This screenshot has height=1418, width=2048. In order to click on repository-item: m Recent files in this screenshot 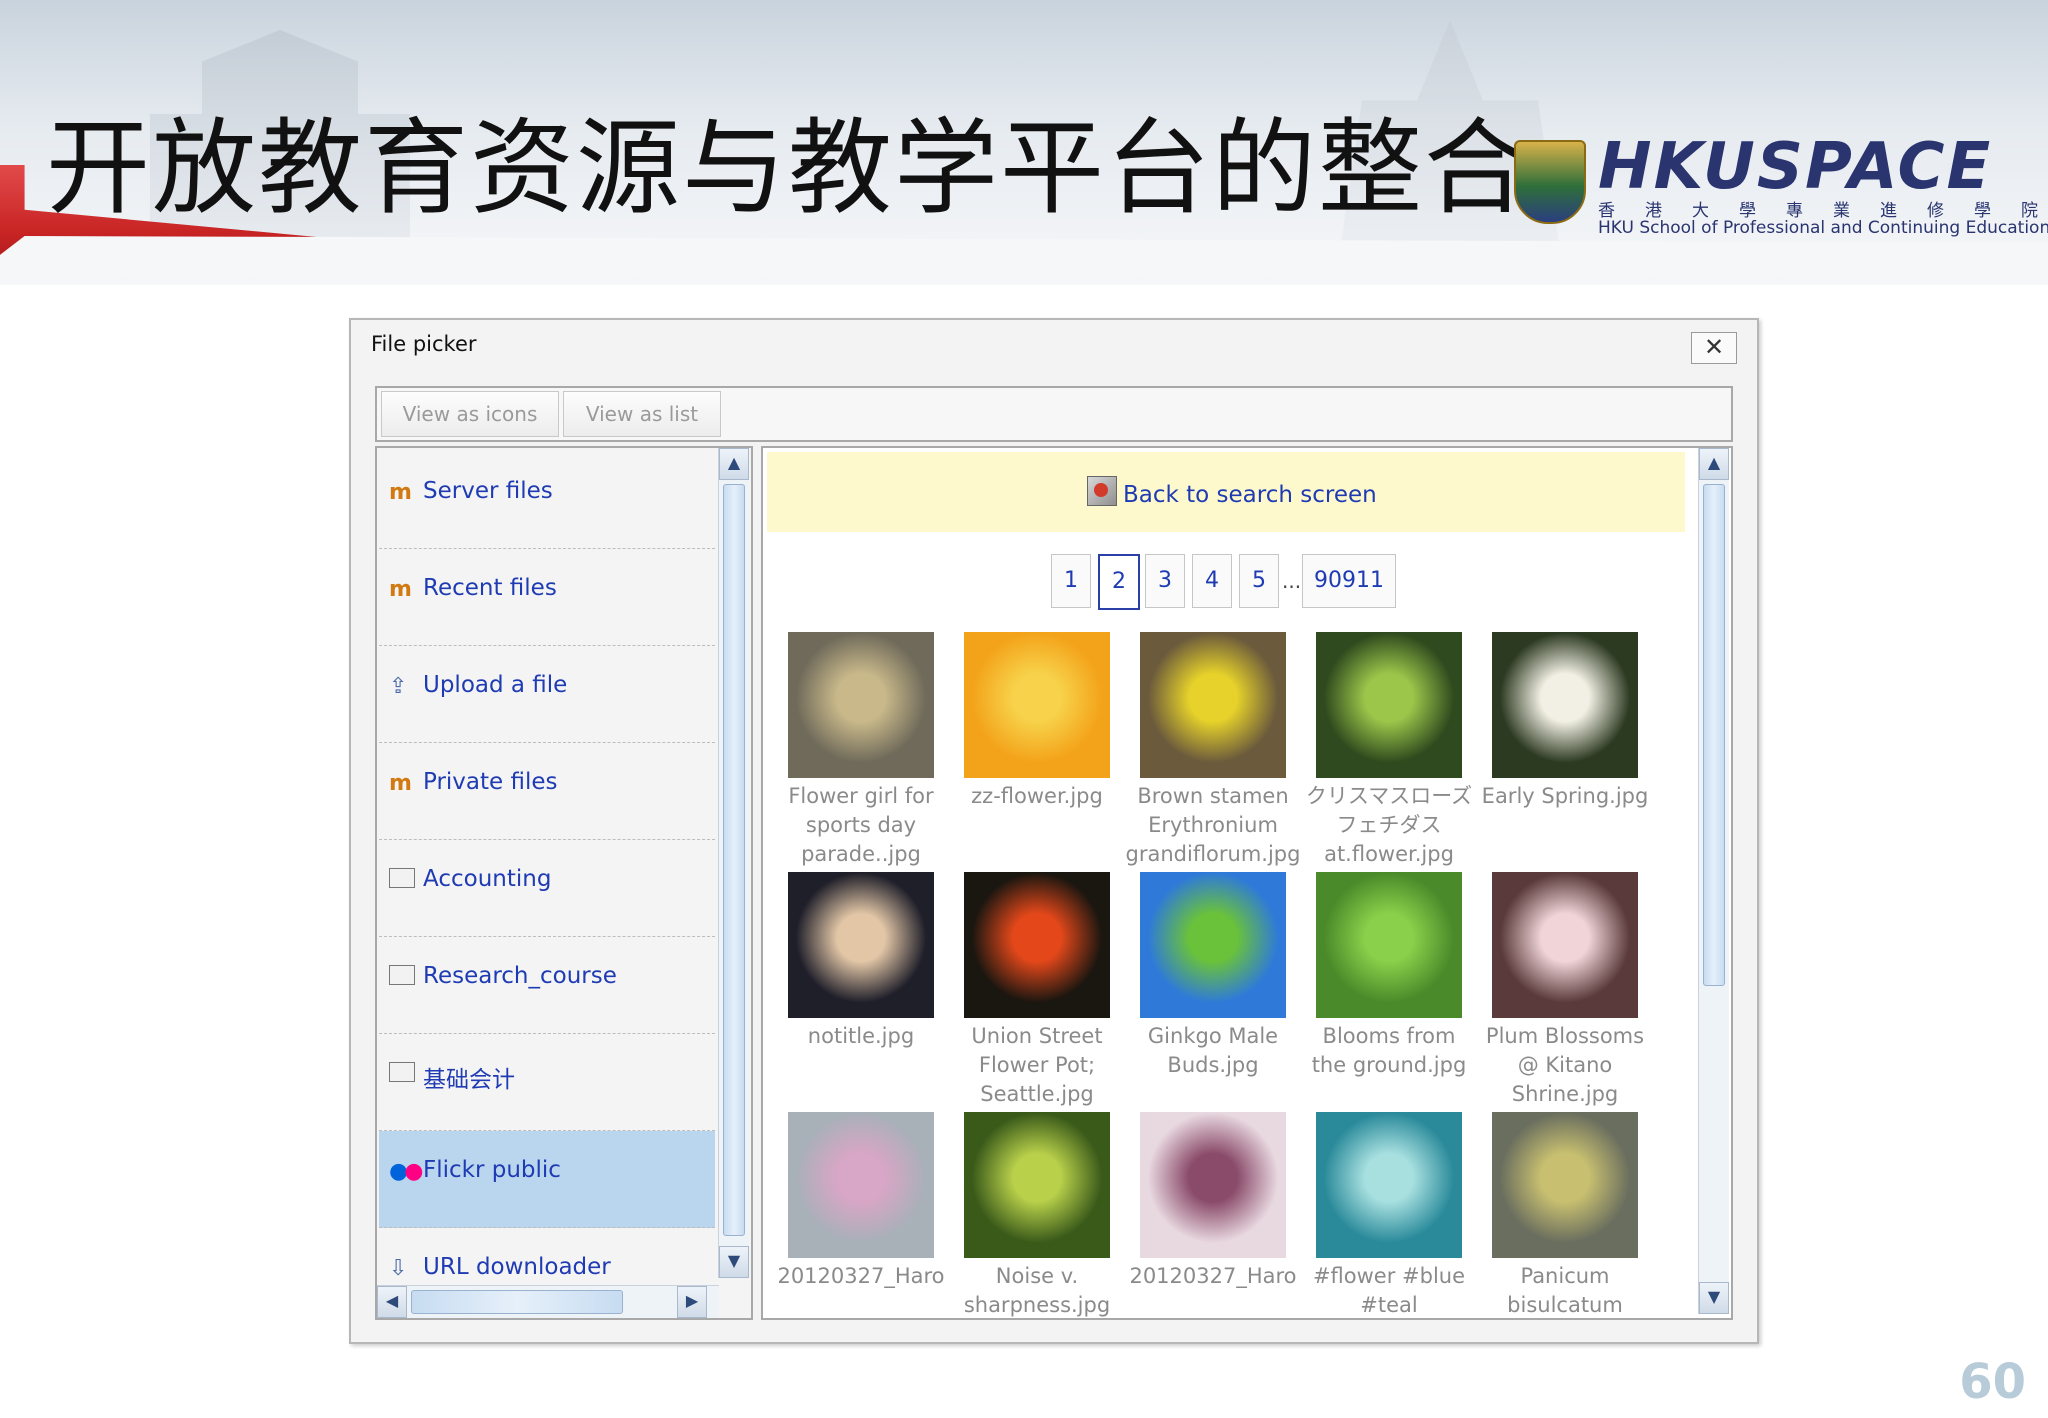, I will do `click(547, 597)`.